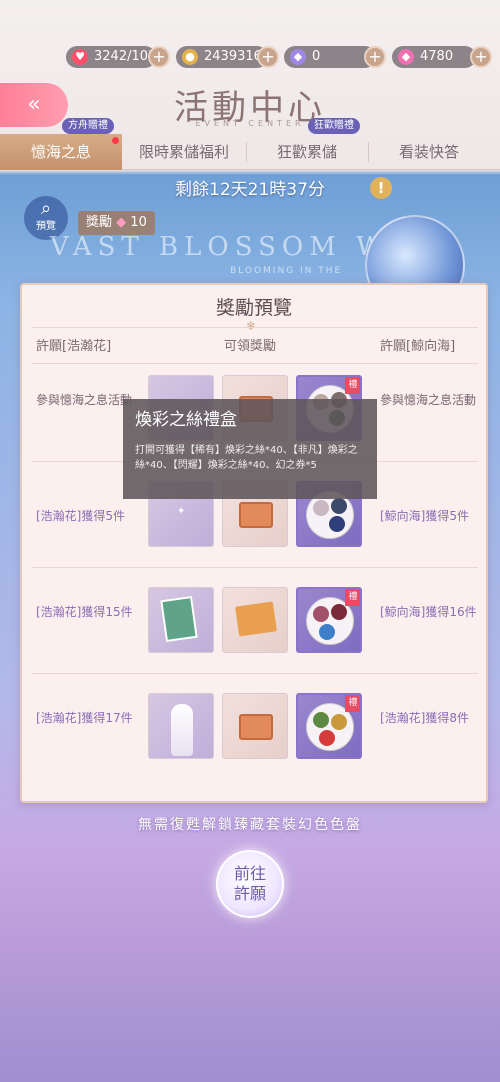 This screenshot has height=1082, width=500. I want to click on reward-count: 10, so click(138, 222).